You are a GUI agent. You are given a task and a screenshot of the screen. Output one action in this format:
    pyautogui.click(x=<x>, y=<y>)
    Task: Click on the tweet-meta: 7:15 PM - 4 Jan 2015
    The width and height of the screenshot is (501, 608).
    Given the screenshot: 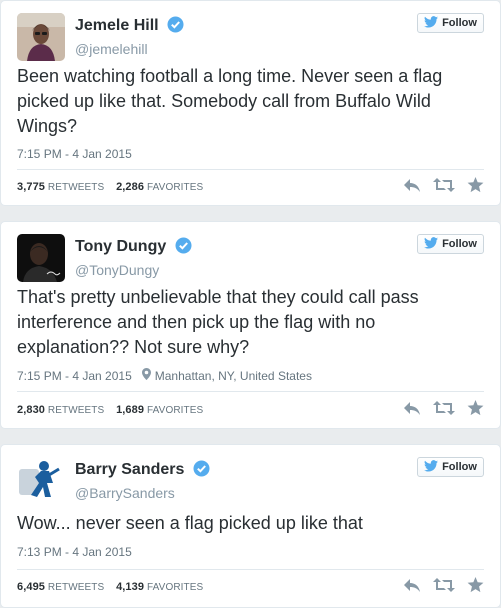 What is the action you would take?
    pyautogui.click(x=74, y=154)
    